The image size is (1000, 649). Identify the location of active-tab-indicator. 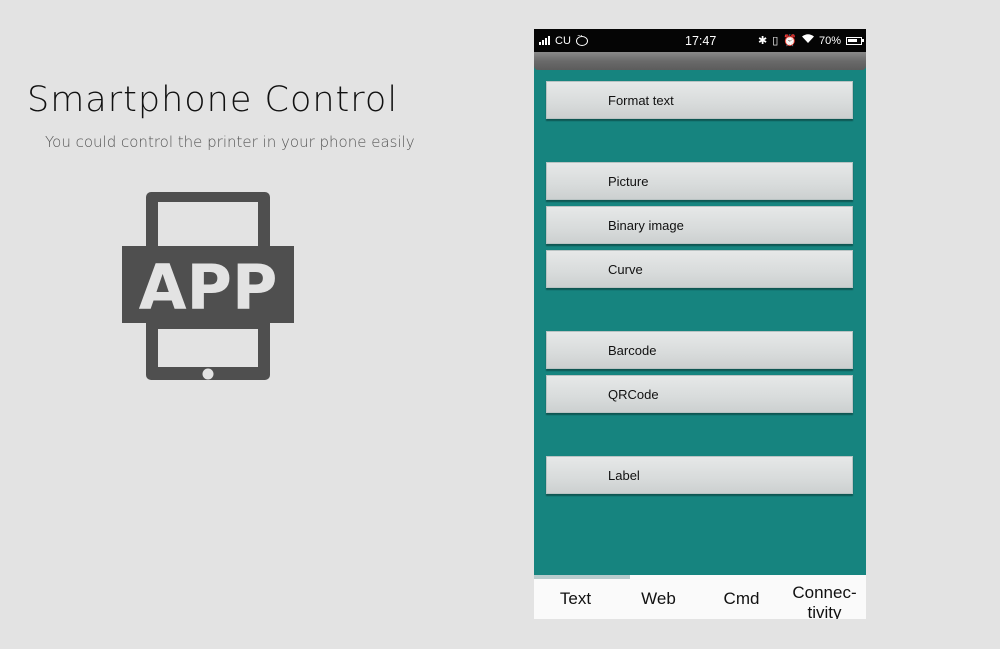
(582, 577).